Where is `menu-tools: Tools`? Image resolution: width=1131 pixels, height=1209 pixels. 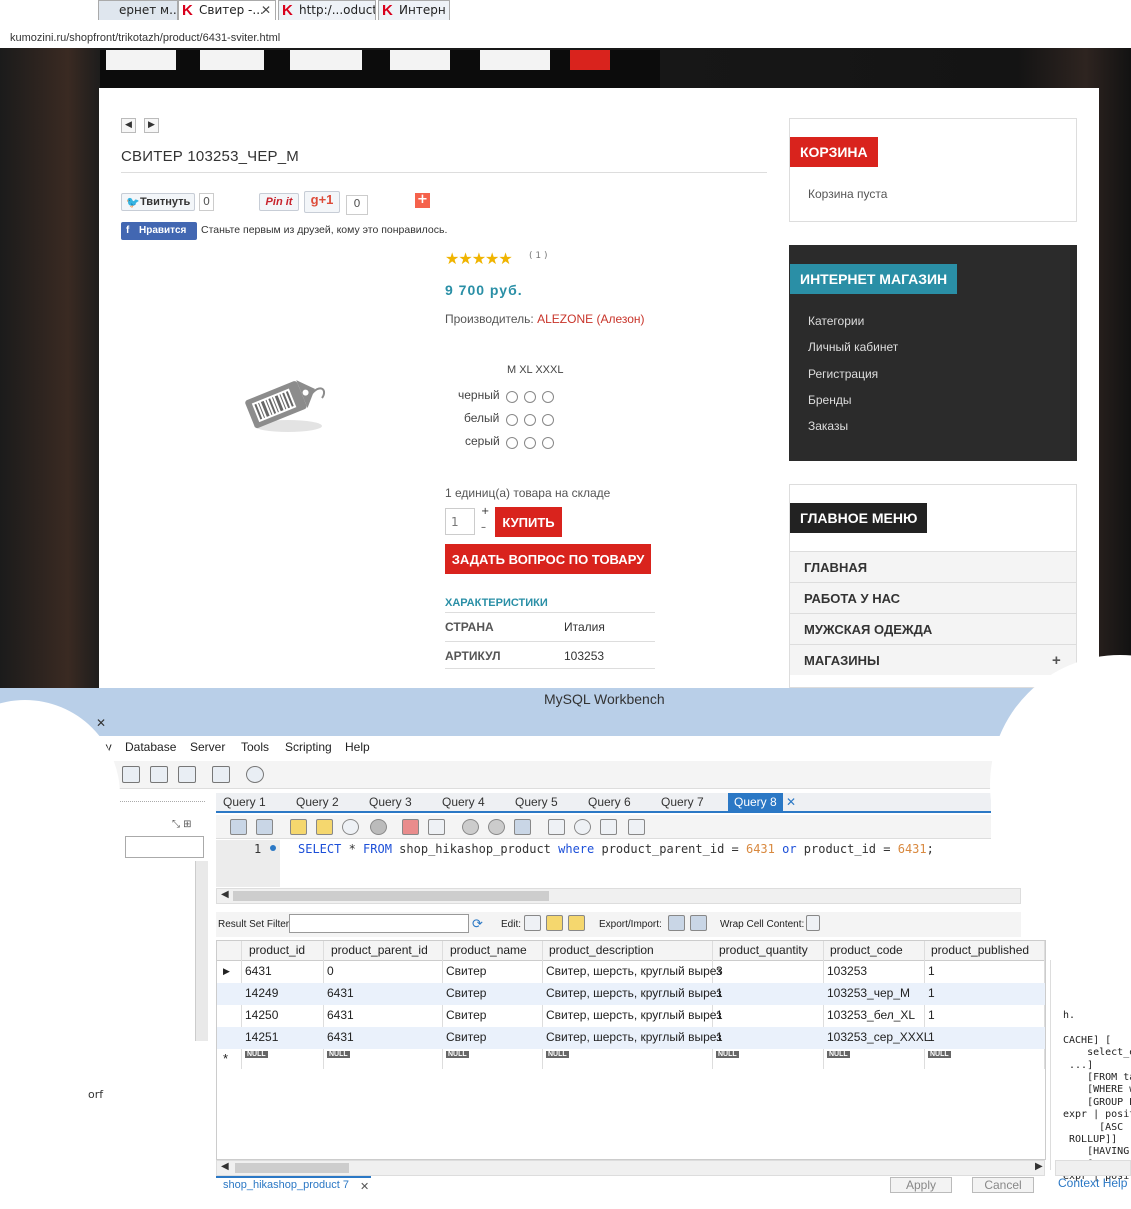
menu-tools: Tools is located at coordinates (255, 747).